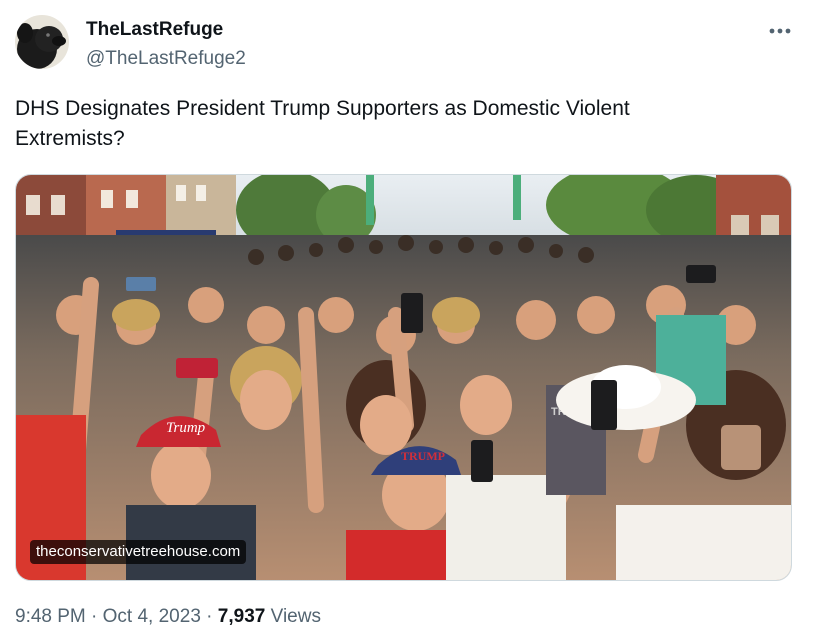  I want to click on more-options-icon, so click(780, 31).